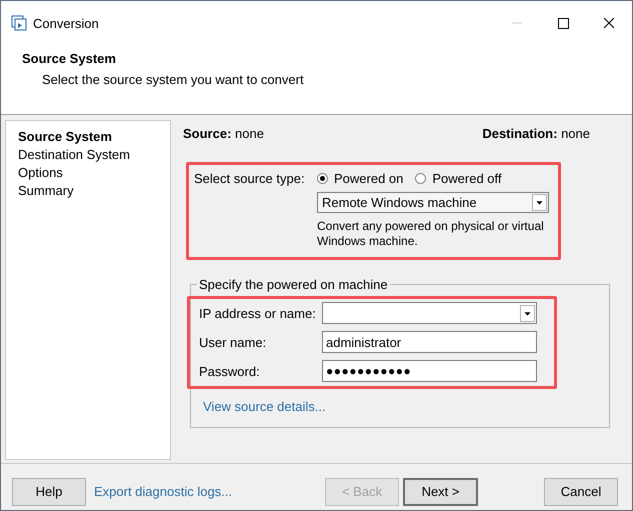 The image size is (633, 511). I want to click on password-field: ●●●●●●●●●●●, so click(429, 371).